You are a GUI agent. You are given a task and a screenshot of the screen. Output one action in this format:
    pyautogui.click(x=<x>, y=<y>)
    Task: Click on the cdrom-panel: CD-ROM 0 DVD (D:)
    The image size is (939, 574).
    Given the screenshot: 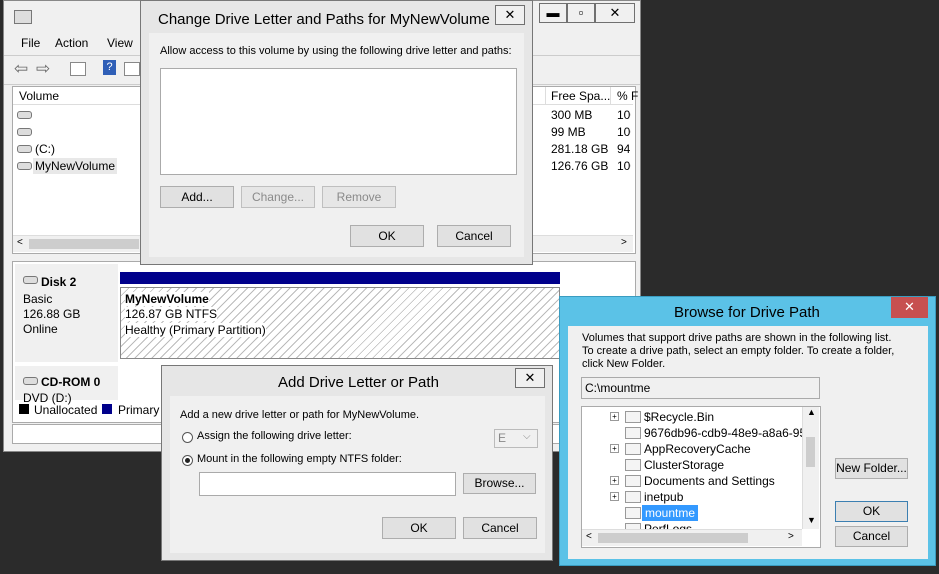 What is the action you would take?
    pyautogui.click(x=66, y=385)
    